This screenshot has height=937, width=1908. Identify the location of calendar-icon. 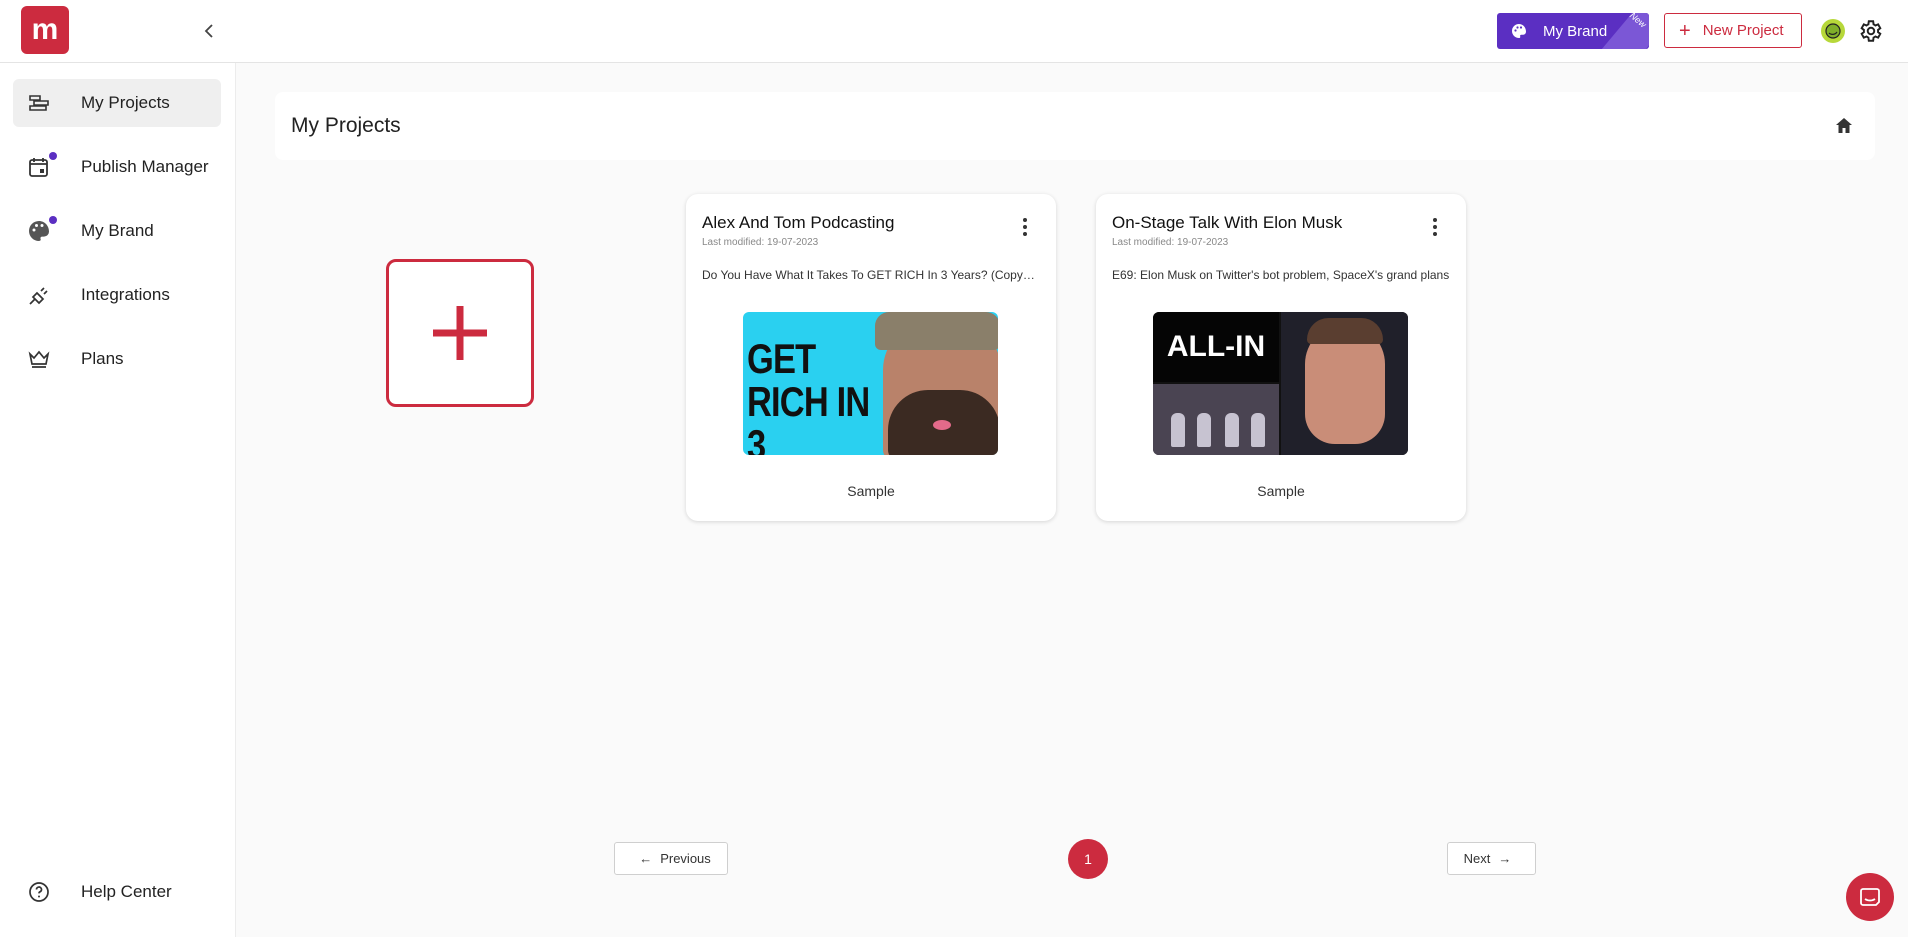
(38, 167).